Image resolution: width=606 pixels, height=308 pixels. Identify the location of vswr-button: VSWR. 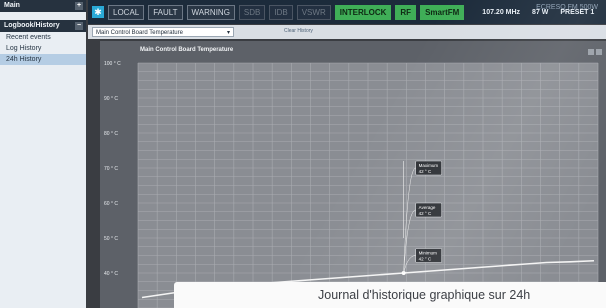
(313, 12).